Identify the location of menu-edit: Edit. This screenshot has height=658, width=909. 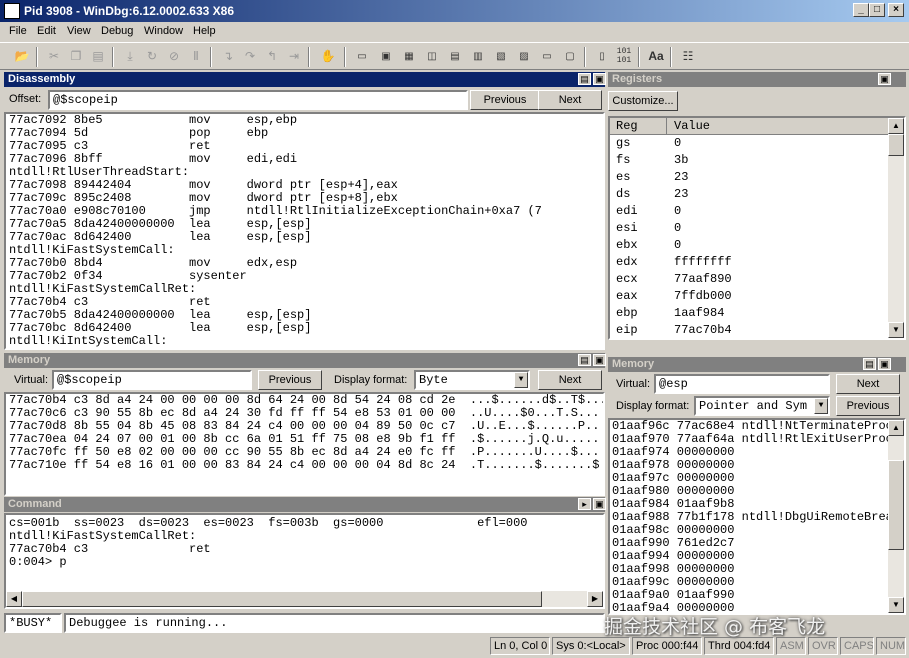
(46, 31).